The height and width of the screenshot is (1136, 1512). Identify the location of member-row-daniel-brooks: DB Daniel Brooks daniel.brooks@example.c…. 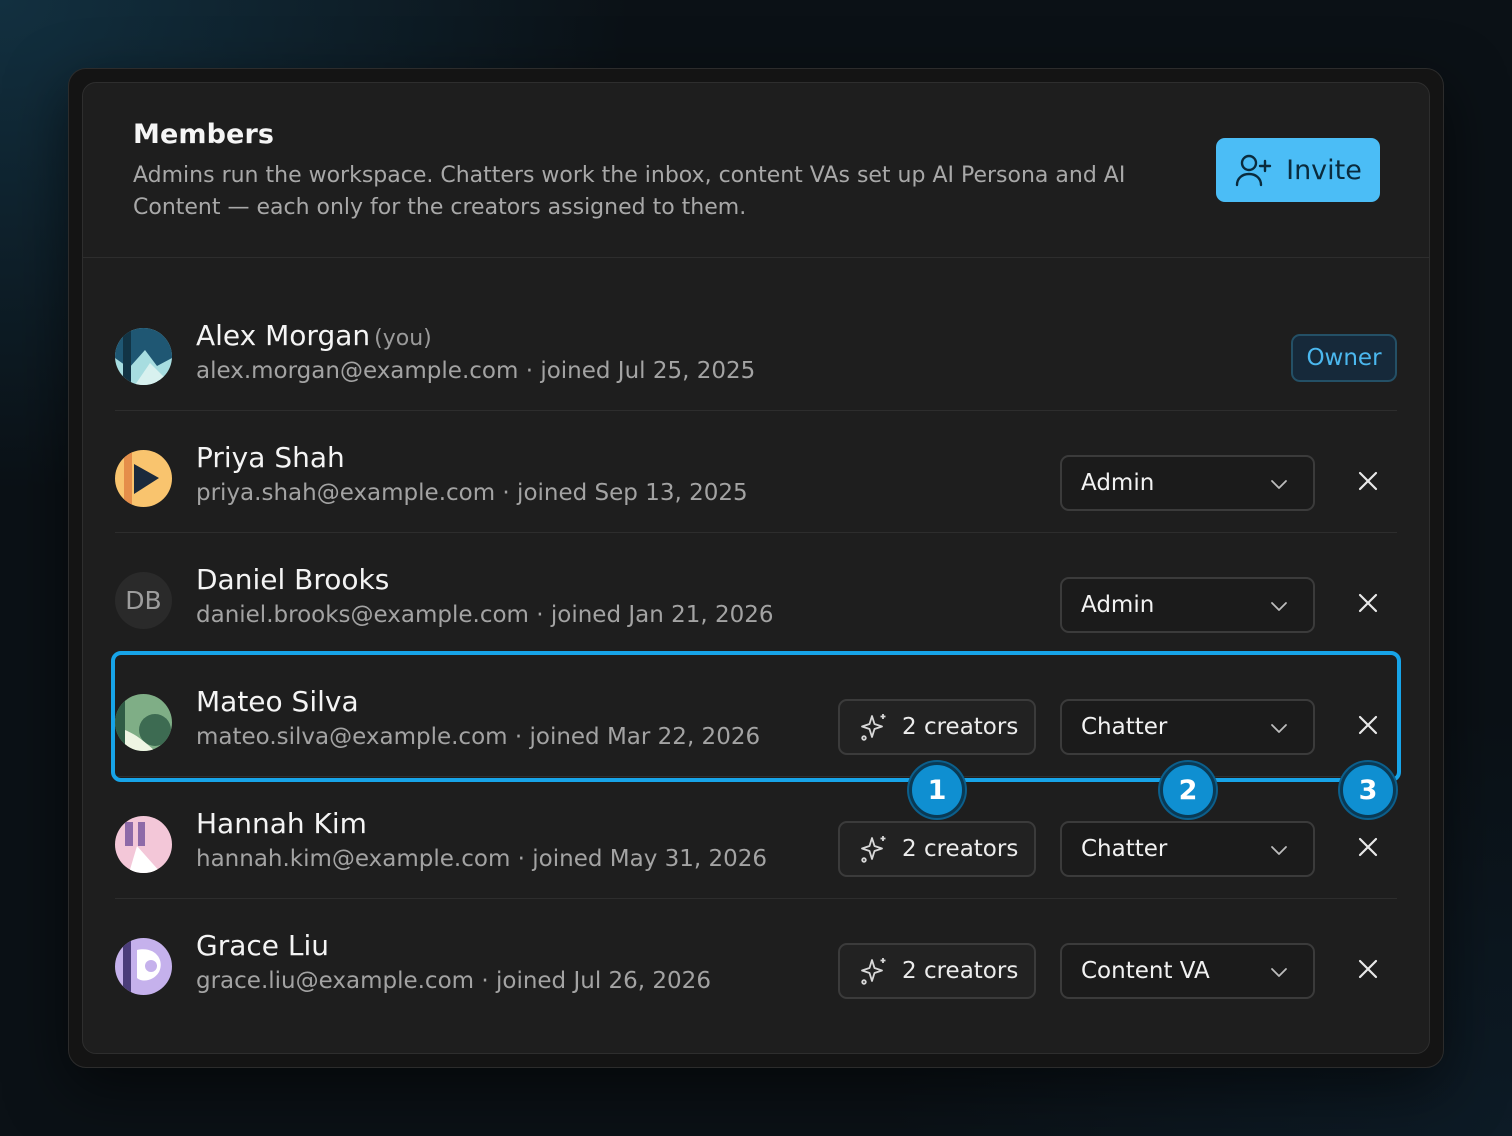
(756, 594).